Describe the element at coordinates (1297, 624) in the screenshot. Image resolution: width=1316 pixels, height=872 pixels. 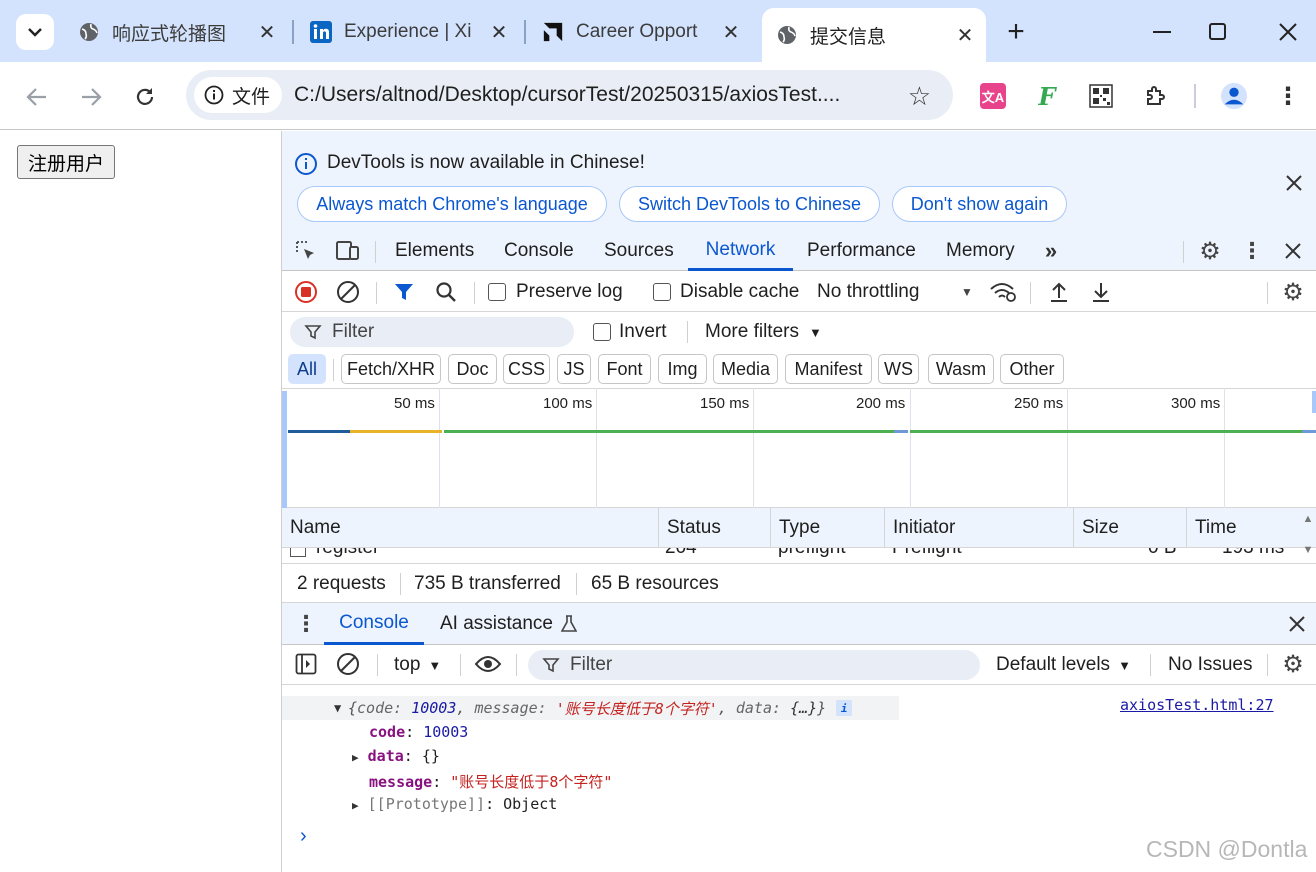
I see `close-drawer-icon` at that location.